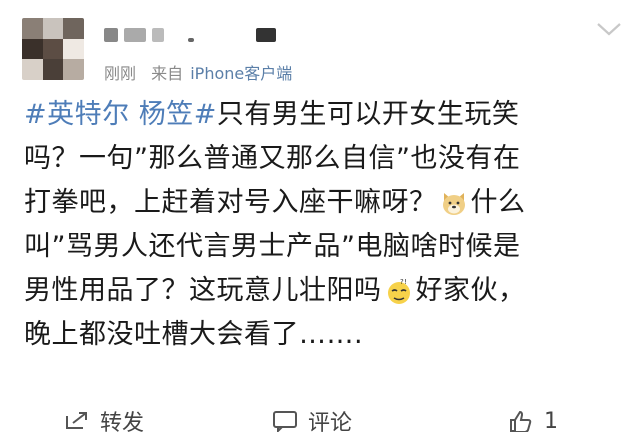 The width and height of the screenshot is (640, 437). Describe the element at coordinates (272, 158) in the screenshot. I see `content-text: 吗？一句”那么普通又那么自信”也没有在` at that location.